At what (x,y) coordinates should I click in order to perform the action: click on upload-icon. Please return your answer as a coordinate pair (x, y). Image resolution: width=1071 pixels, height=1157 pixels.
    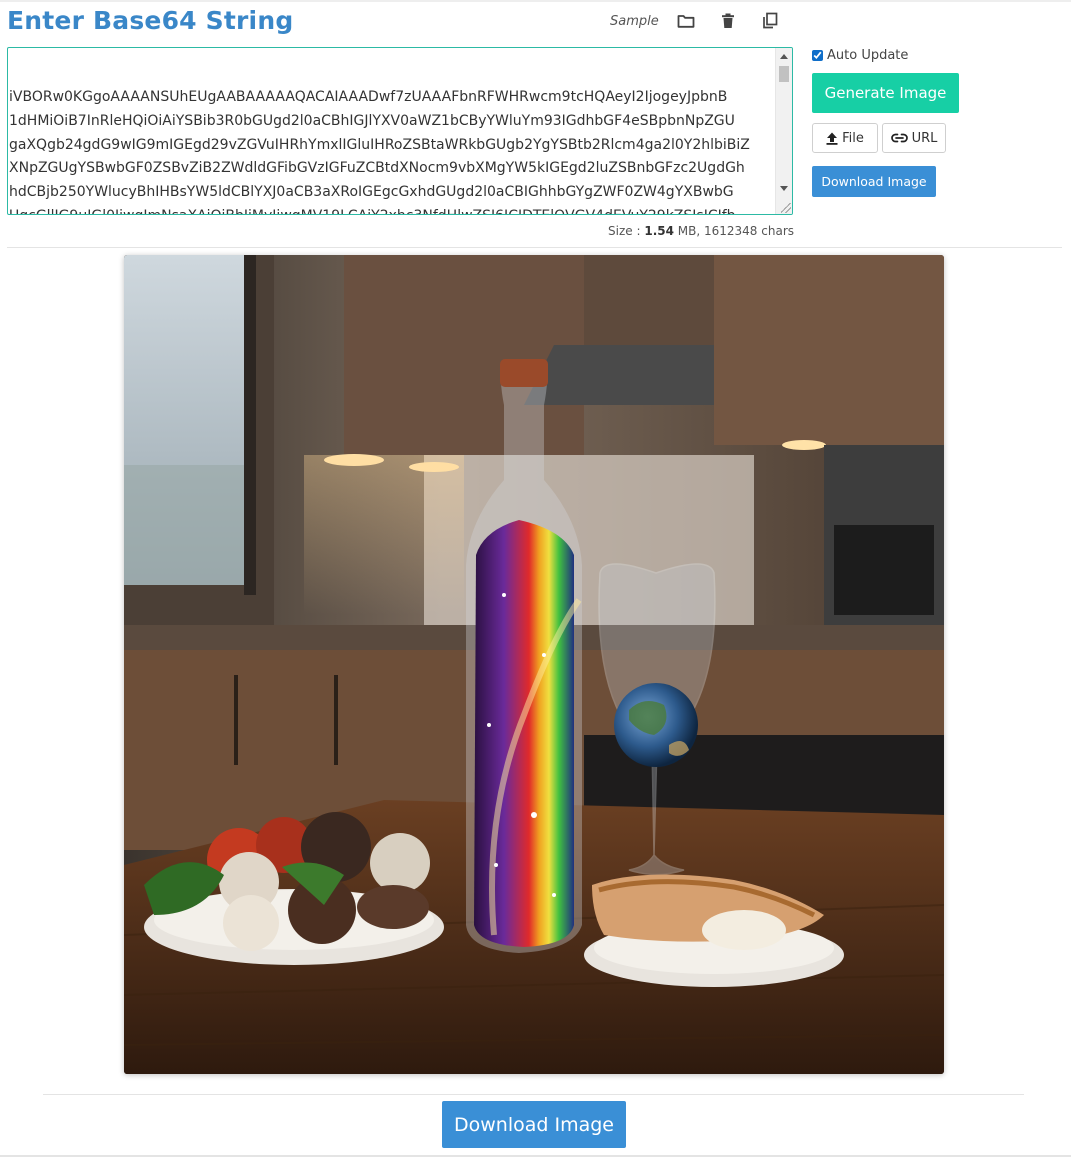
    Looking at the image, I should click on (832, 138).